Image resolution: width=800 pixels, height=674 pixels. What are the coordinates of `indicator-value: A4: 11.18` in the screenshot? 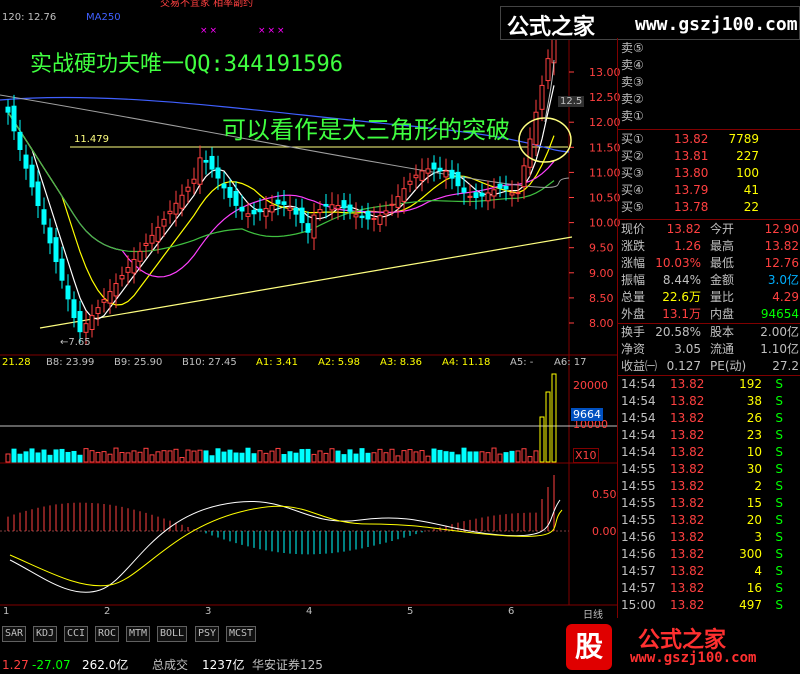 It's located at (466, 362).